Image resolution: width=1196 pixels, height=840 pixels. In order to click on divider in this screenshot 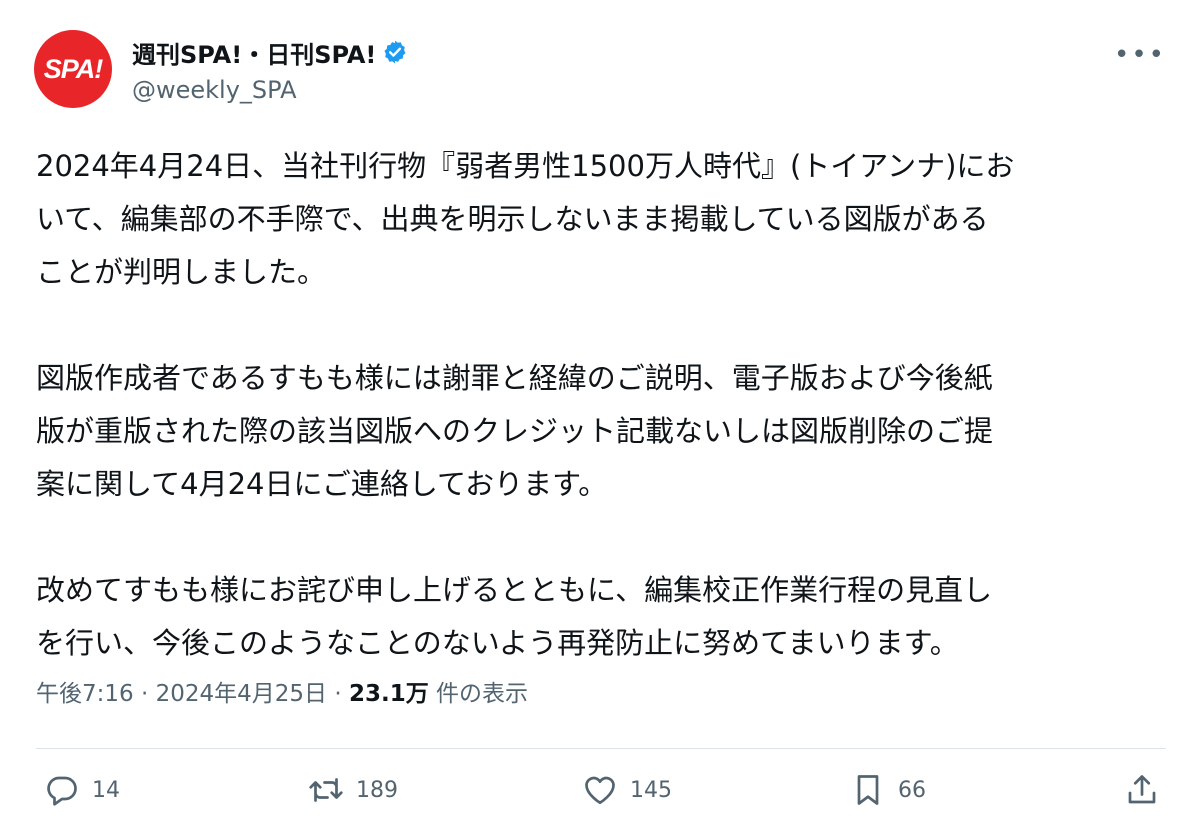, I will do `click(601, 748)`.